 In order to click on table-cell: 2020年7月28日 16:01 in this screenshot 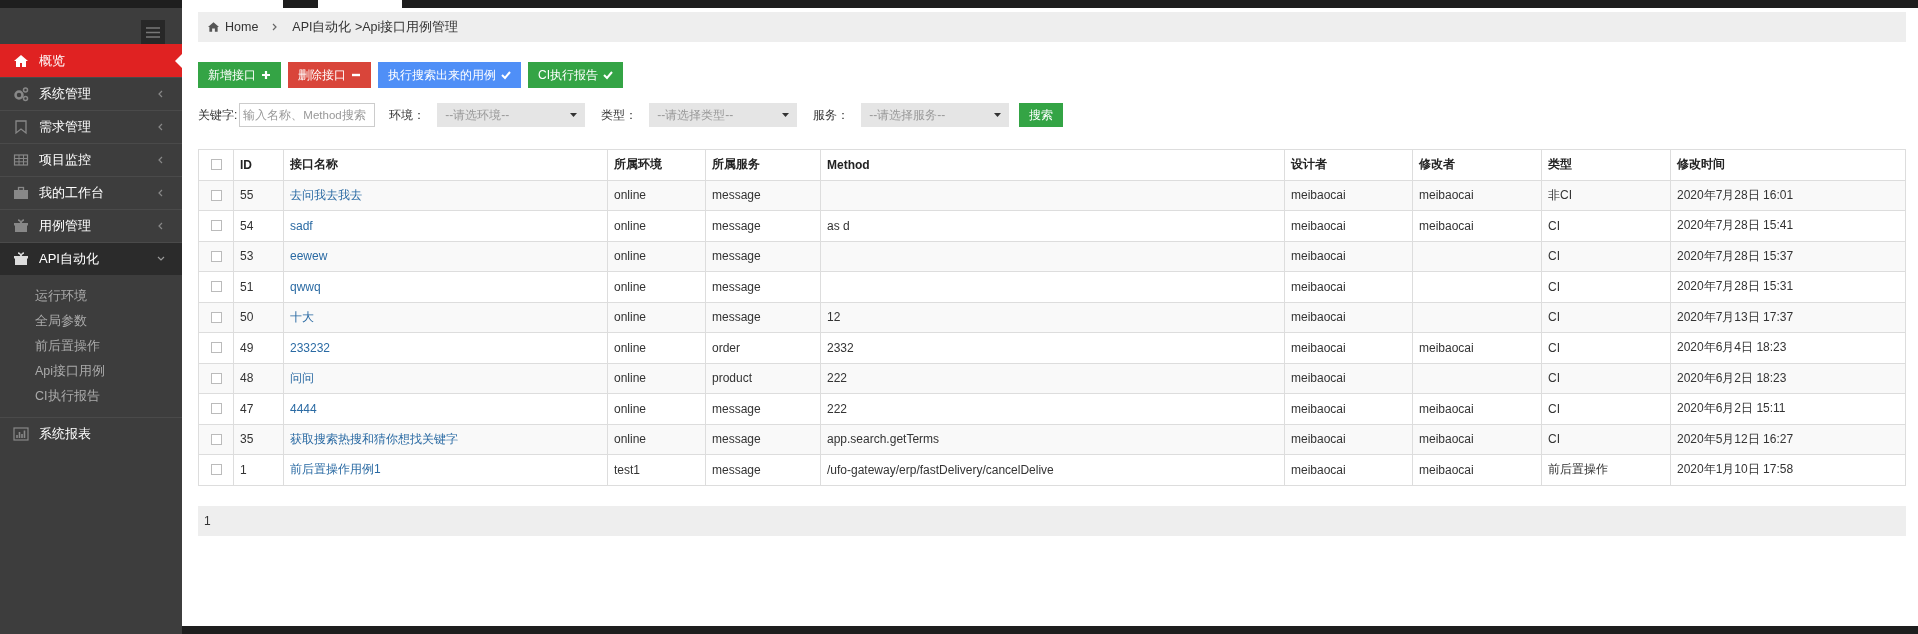, I will do `click(1735, 194)`.